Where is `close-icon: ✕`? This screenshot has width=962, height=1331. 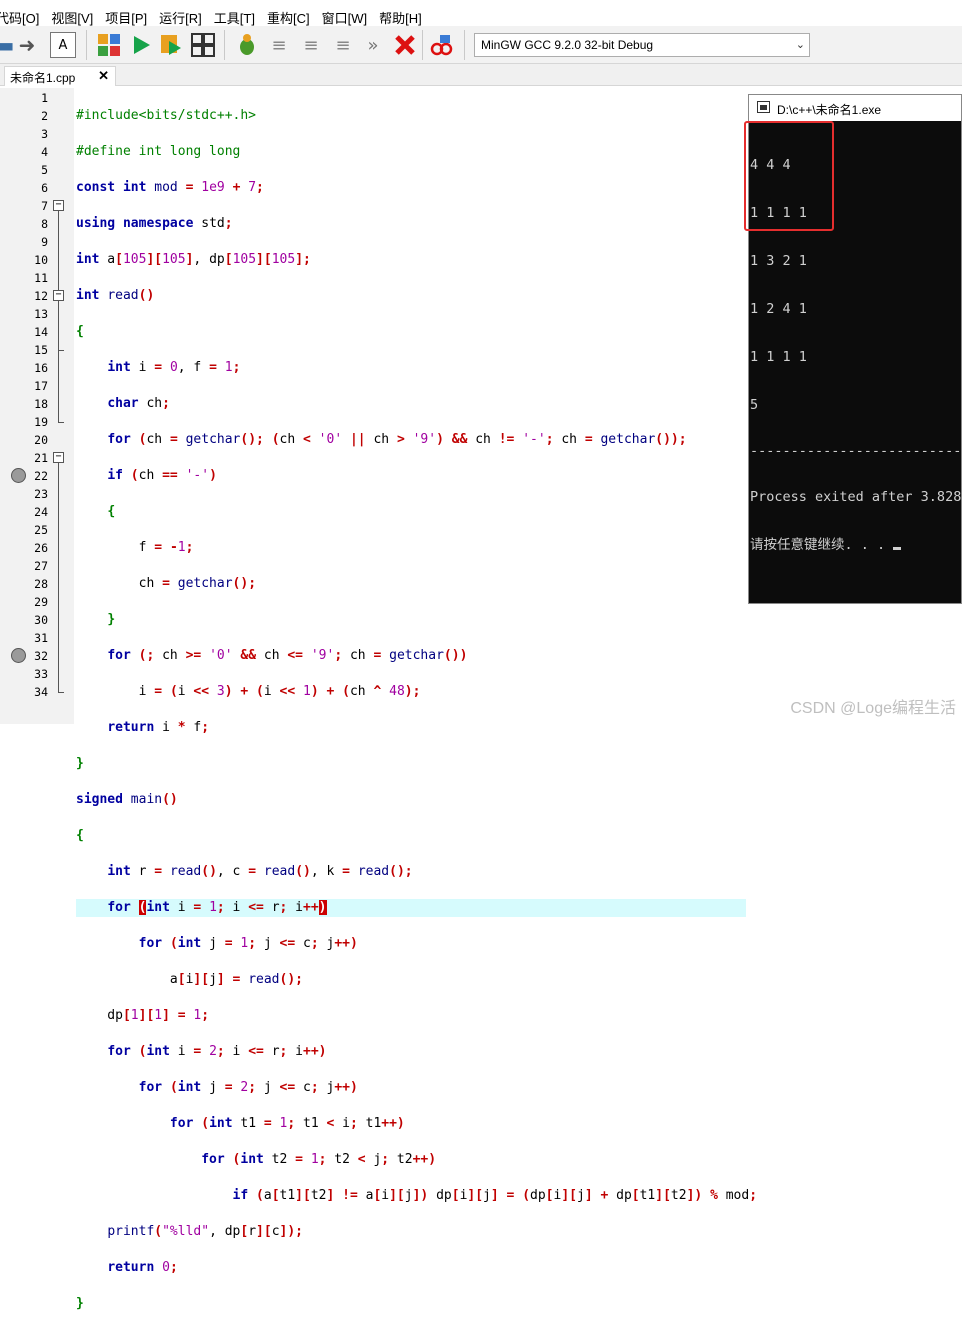
close-icon: ✕ is located at coordinates (103, 76).